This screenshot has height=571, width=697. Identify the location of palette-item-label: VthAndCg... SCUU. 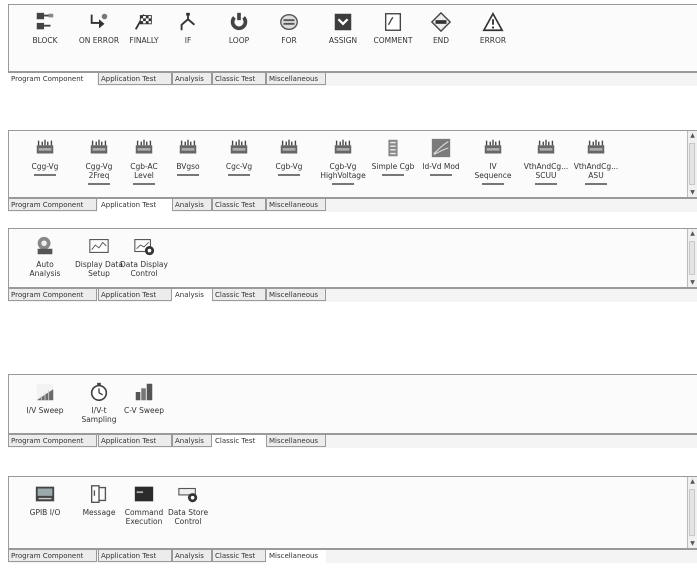
(546, 171).